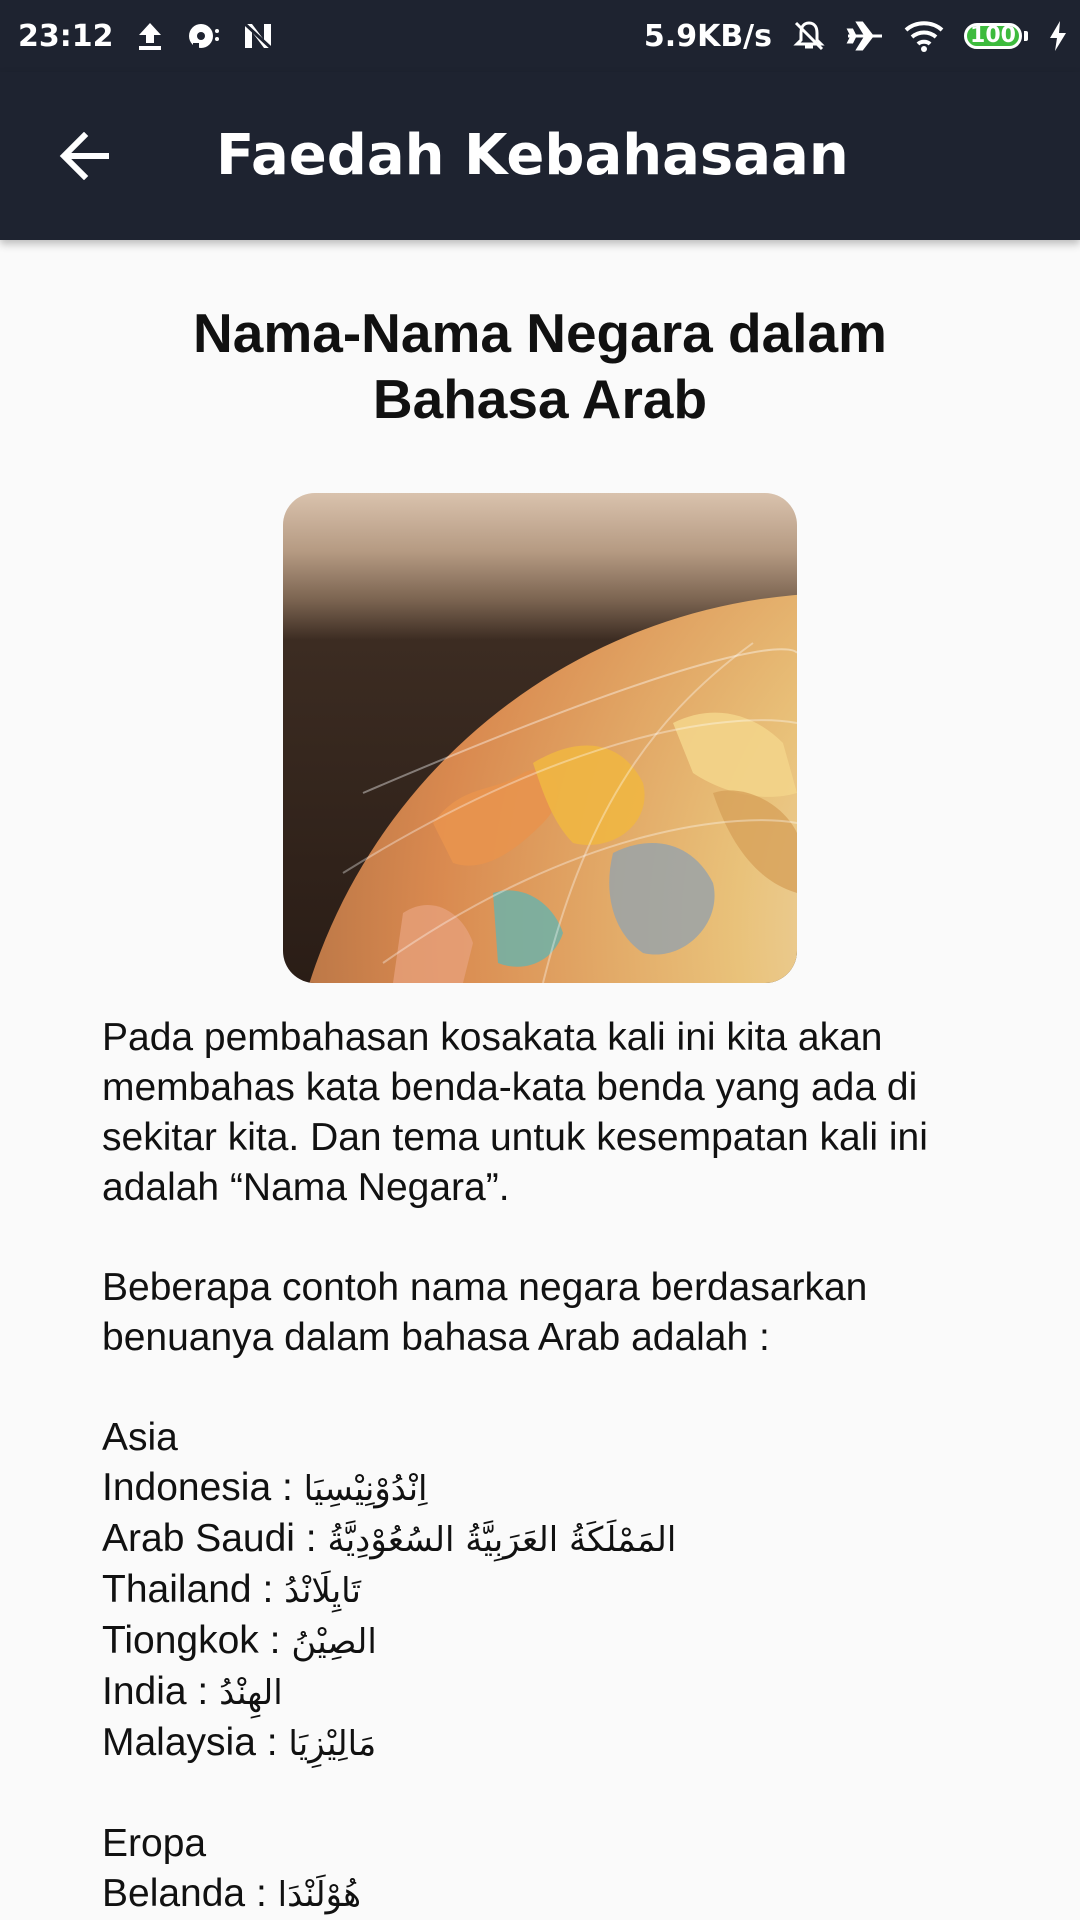 This screenshot has height=1920, width=1080. I want to click on list-item: Thailand : تَايِلَانْدُ, so click(232, 1589).